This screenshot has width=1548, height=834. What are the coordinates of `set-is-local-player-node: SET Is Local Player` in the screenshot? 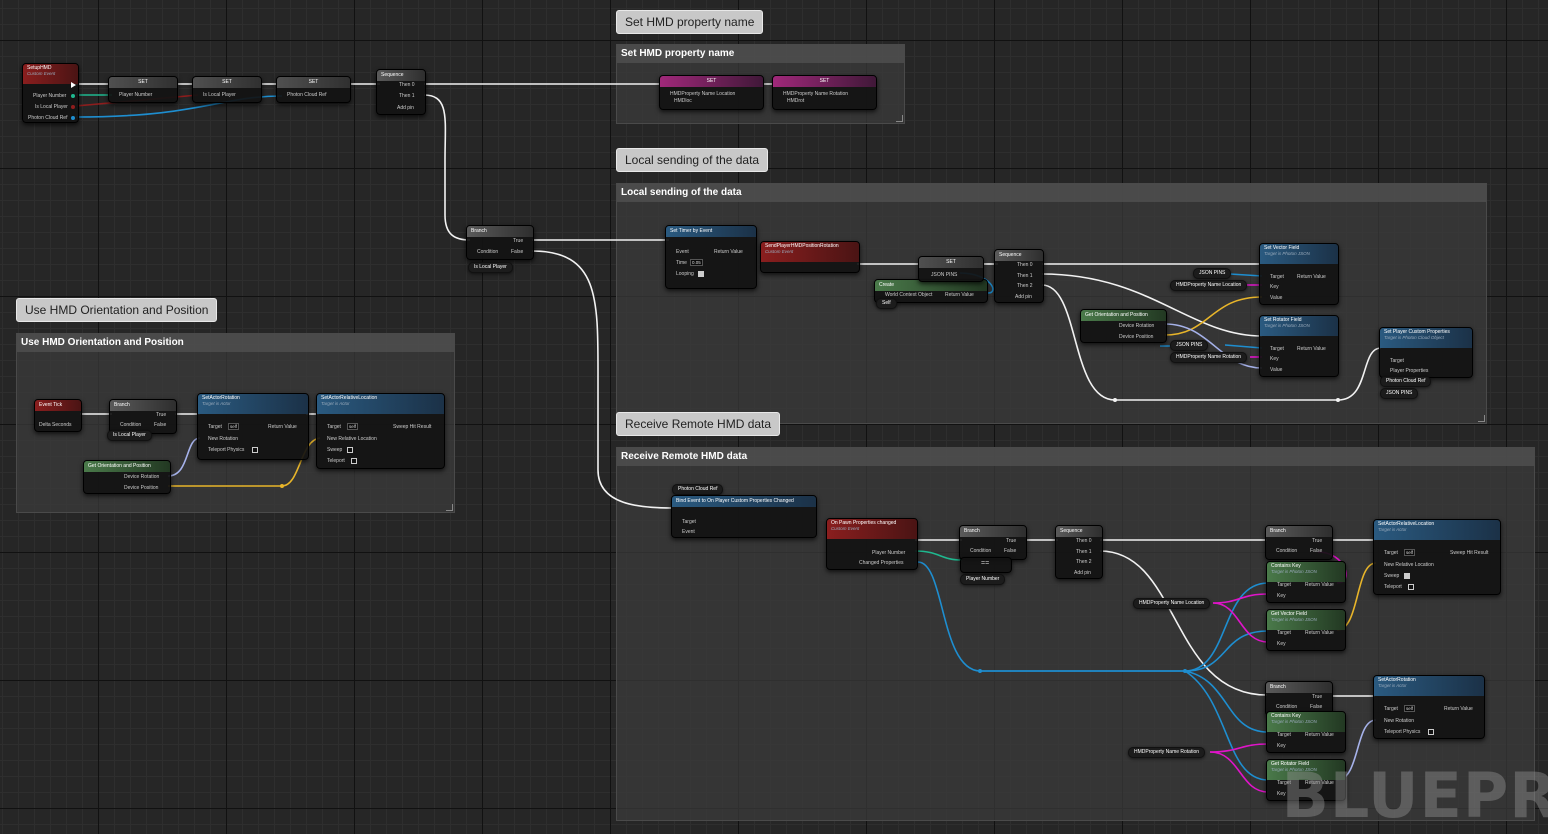 It's located at (227, 89).